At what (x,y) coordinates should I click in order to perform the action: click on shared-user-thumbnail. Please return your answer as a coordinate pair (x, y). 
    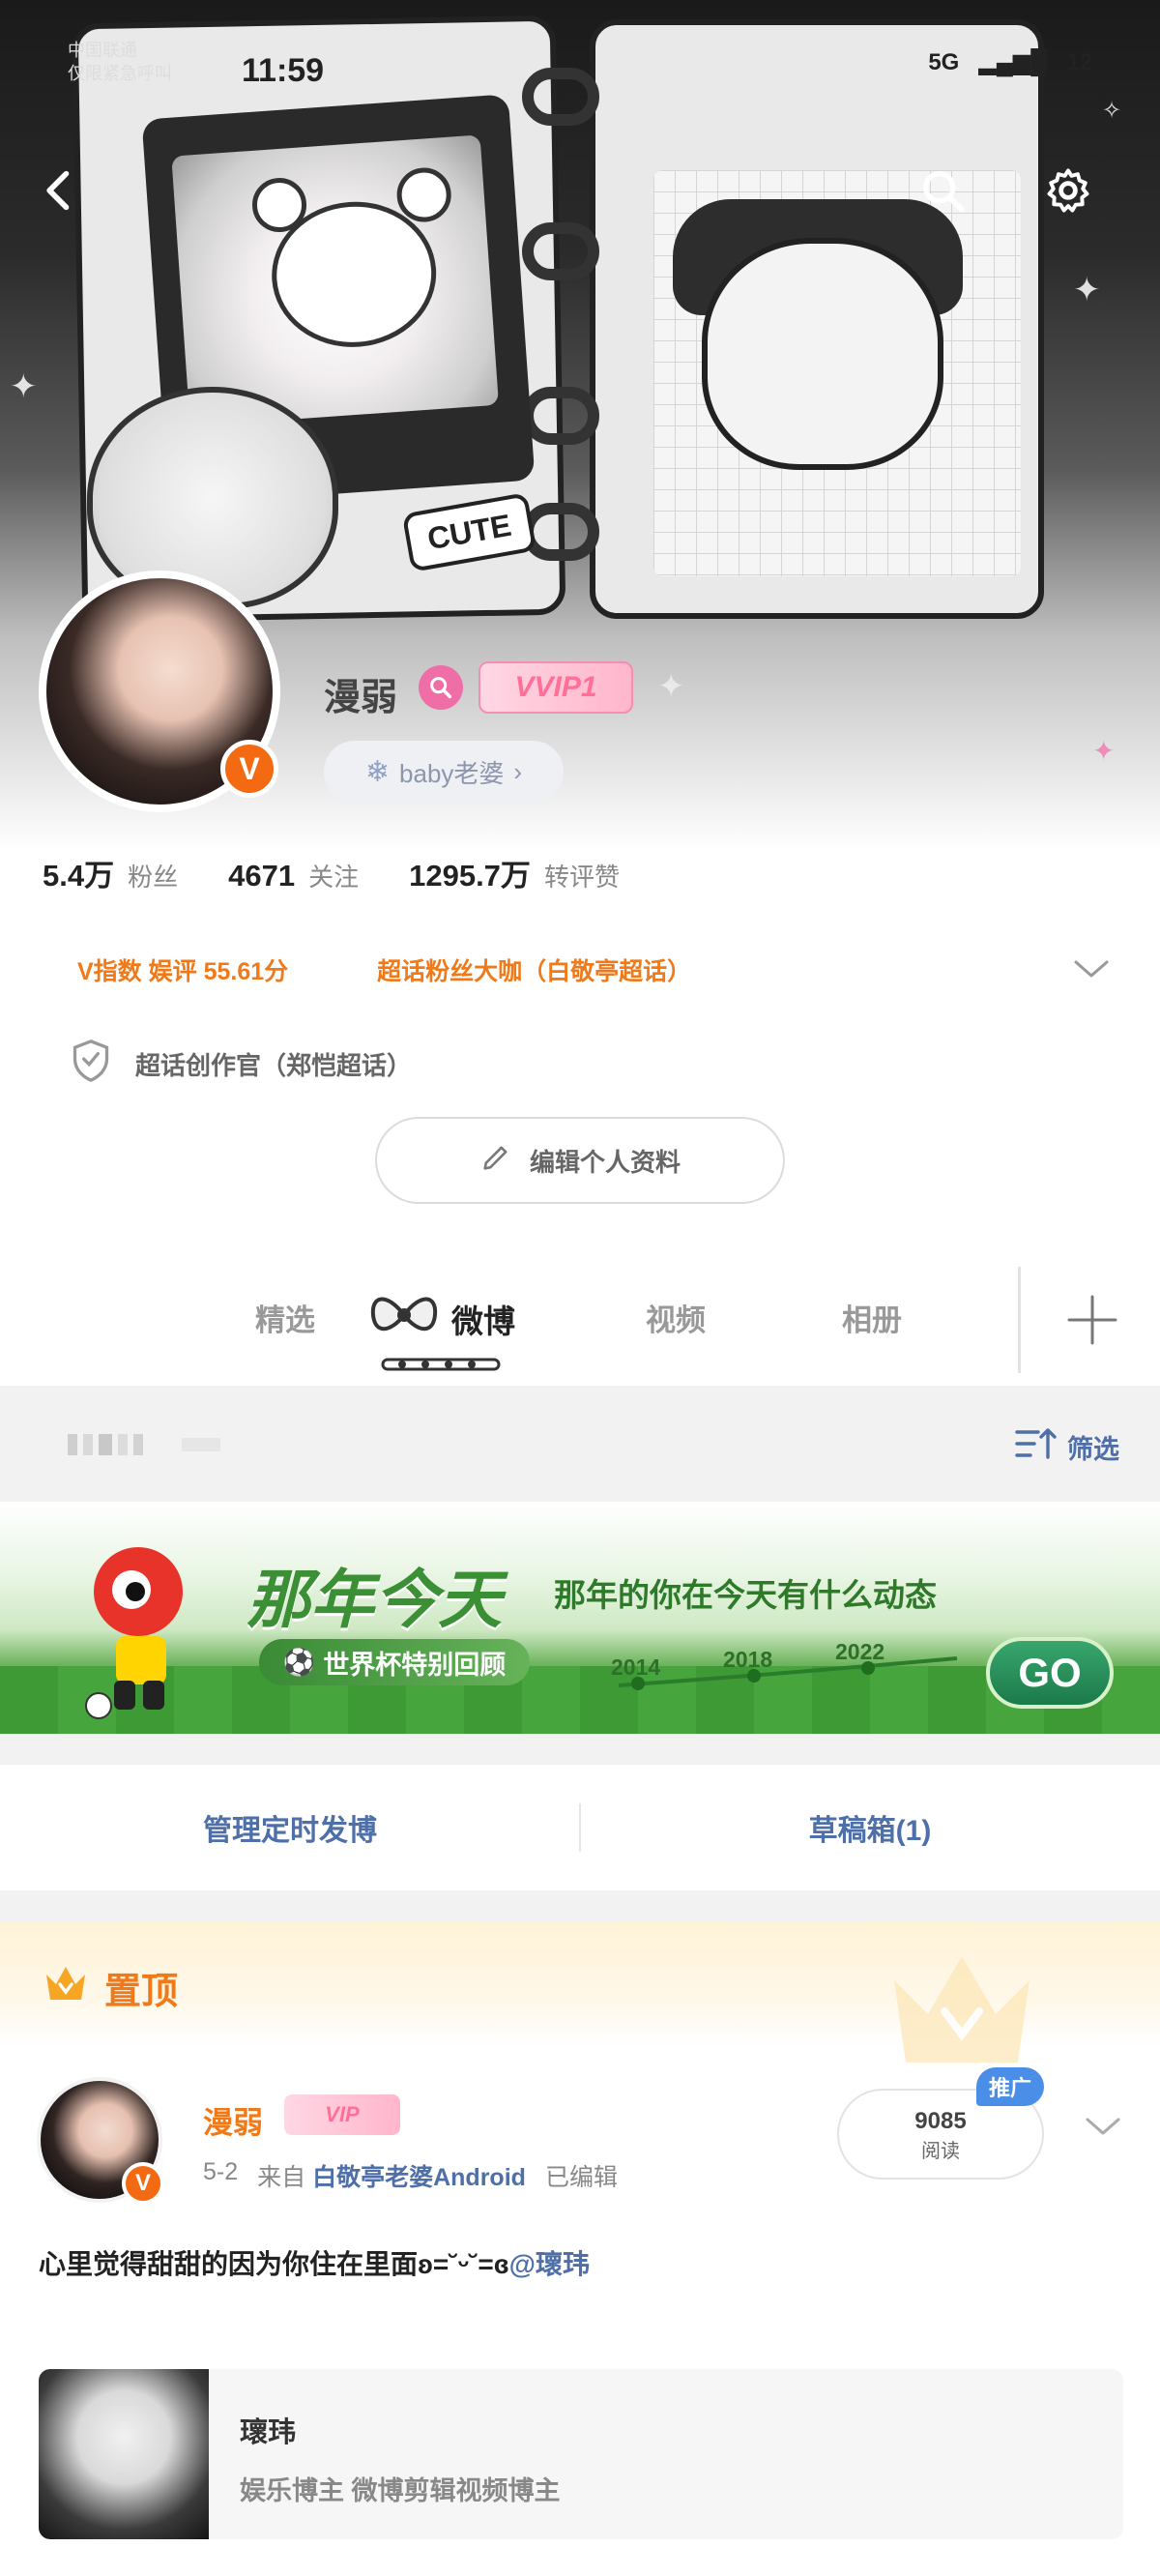
    Looking at the image, I should click on (124, 2454).